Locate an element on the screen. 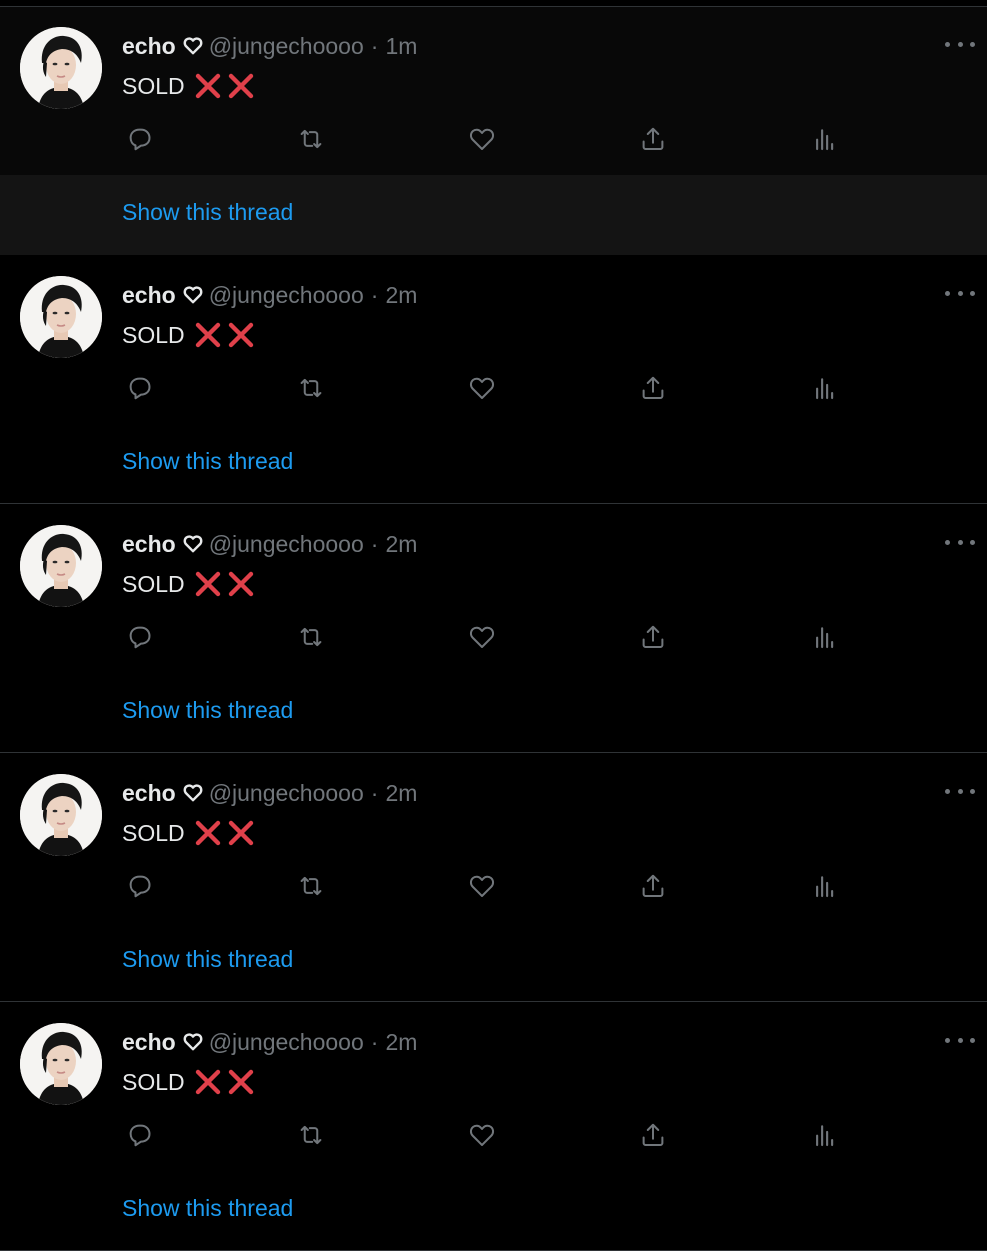 The height and width of the screenshot is (1251, 987). tweet-header: echo @jungechoooo · 1m is located at coordinates (269, 46).